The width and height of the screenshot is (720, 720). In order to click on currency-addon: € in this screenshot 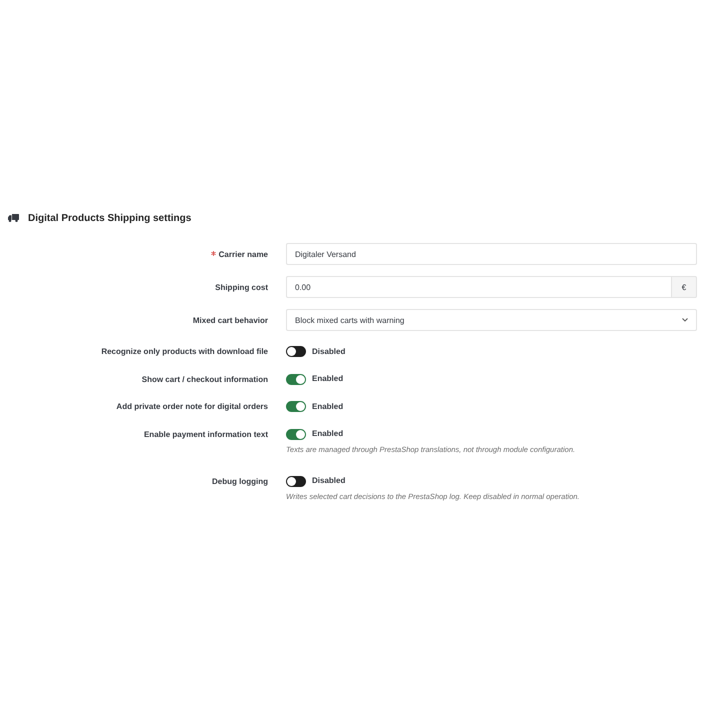, I will do `click(684, 287)`.